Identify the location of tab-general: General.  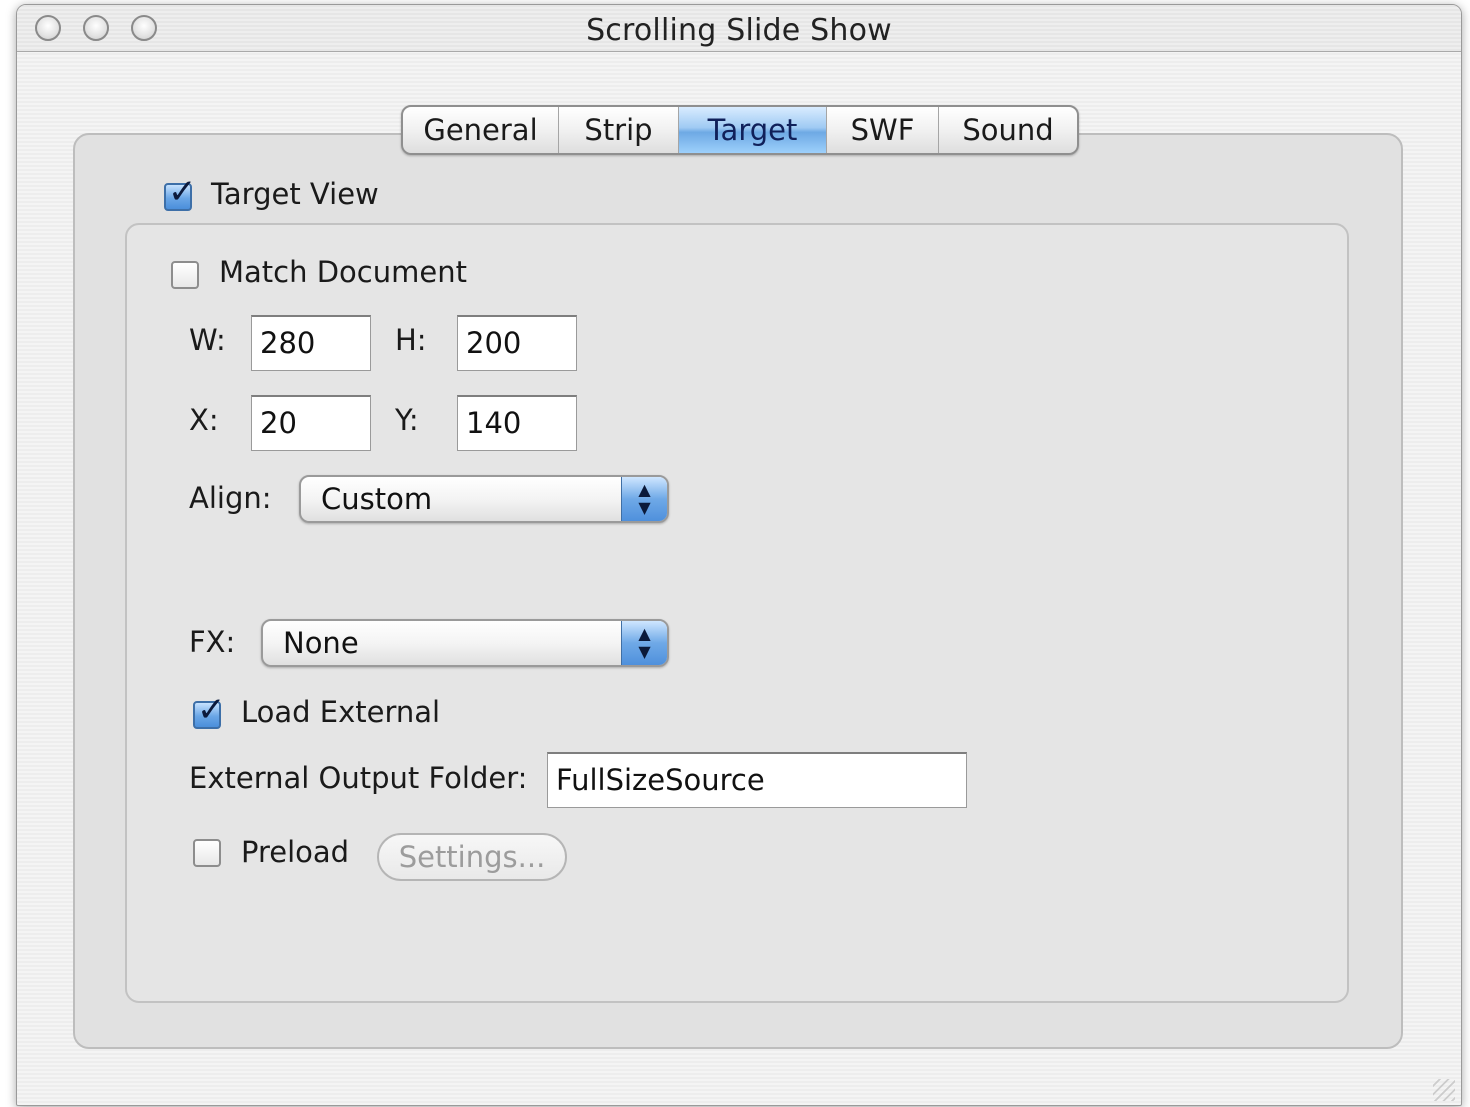
(481, 130).